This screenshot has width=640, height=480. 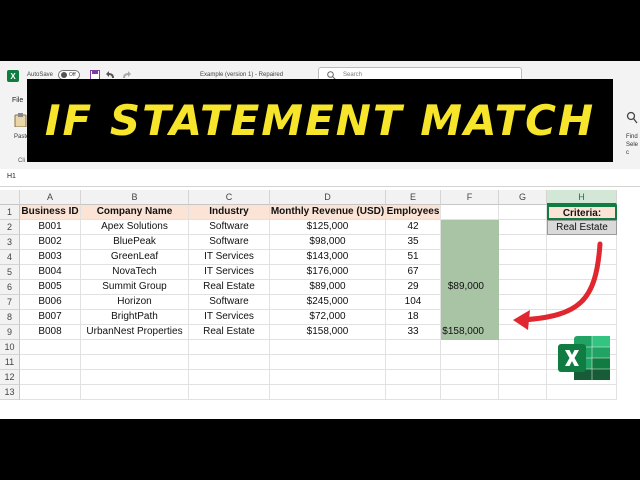 What do you see at coordinates (10, 347) in the screenshot?
I see `row-header-10: 10` at bounding box center [10, 347].